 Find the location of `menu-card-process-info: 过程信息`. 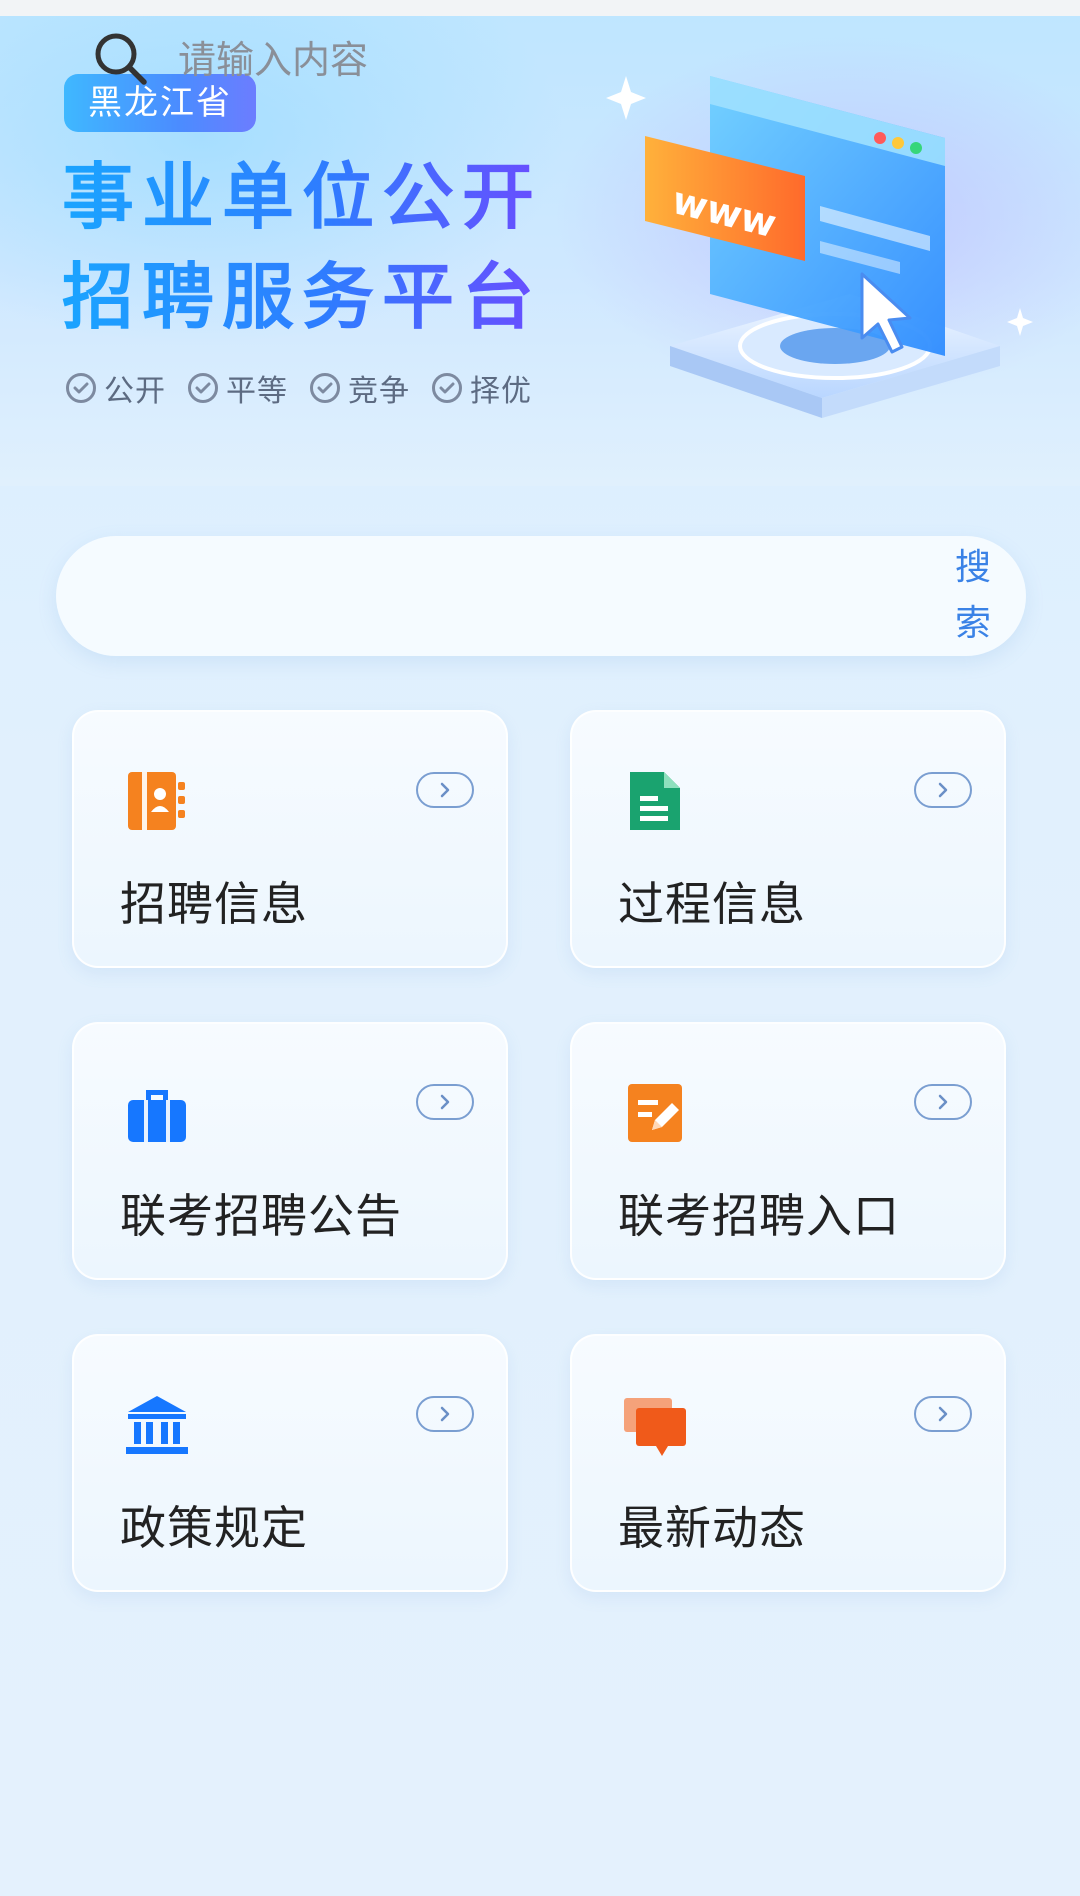

menu-card-process-info: 过程信息 is located at coordinates (788, 839).